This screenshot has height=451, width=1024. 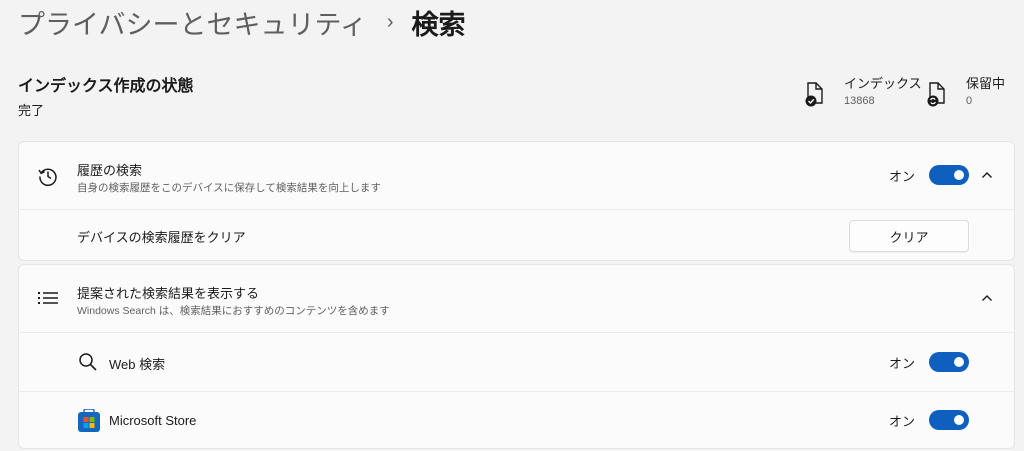 I want to click on search-history-row: 履歴の検索 自身の検索履歴をこのデバイスに保存して検索結果を向上します オン, so click(x=516, y=175).